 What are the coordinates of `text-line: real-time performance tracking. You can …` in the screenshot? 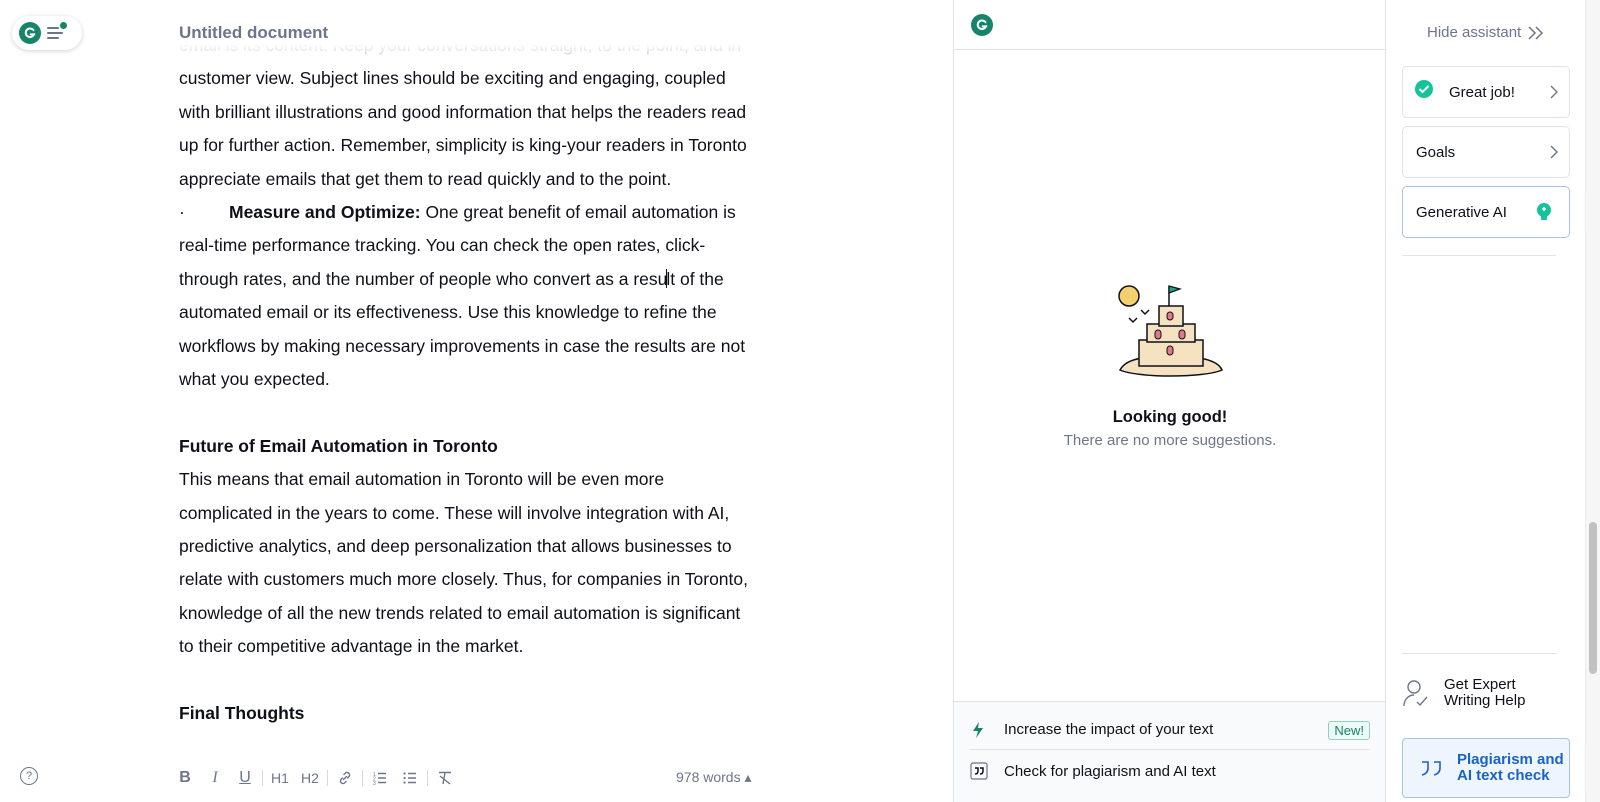 It's located at (442, 245).